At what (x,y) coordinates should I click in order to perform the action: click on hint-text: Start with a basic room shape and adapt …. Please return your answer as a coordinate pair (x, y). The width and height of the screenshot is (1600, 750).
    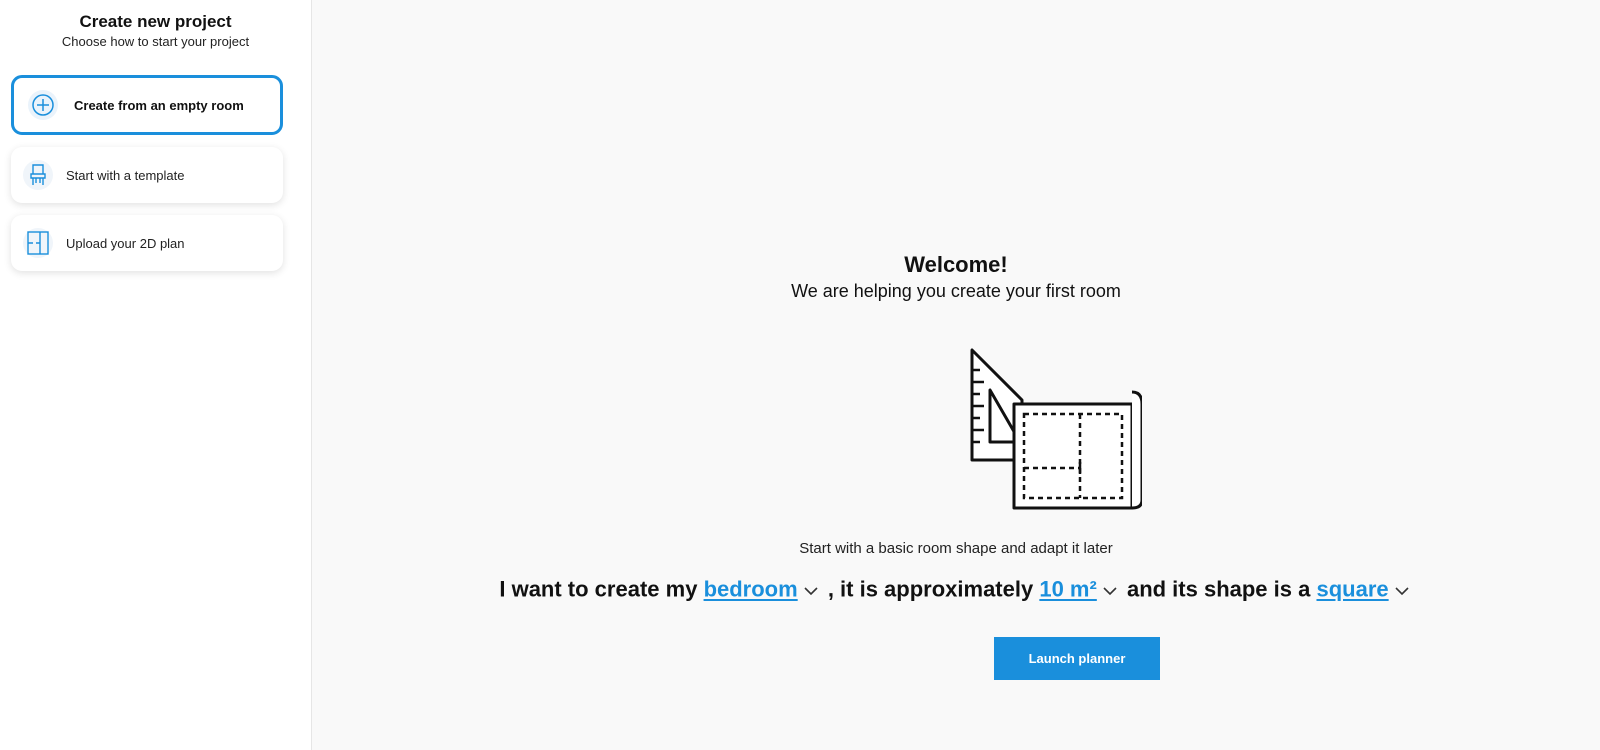
    Looking at the image, I should click on (956, 548).